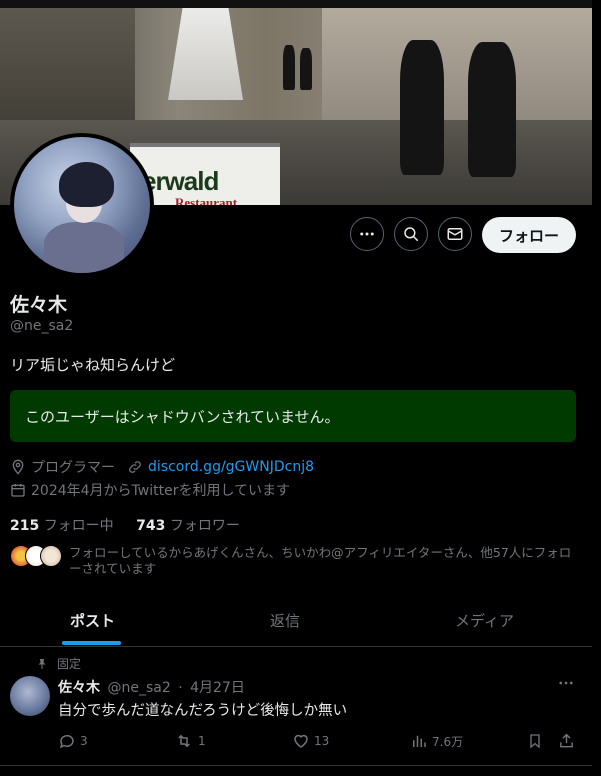 The width and height of the screenshot is (601, 776). What do you see at coordinates (69, 664) in the screenshot?
I see `pinned-label: 固定` at bounding box center [69, 664].